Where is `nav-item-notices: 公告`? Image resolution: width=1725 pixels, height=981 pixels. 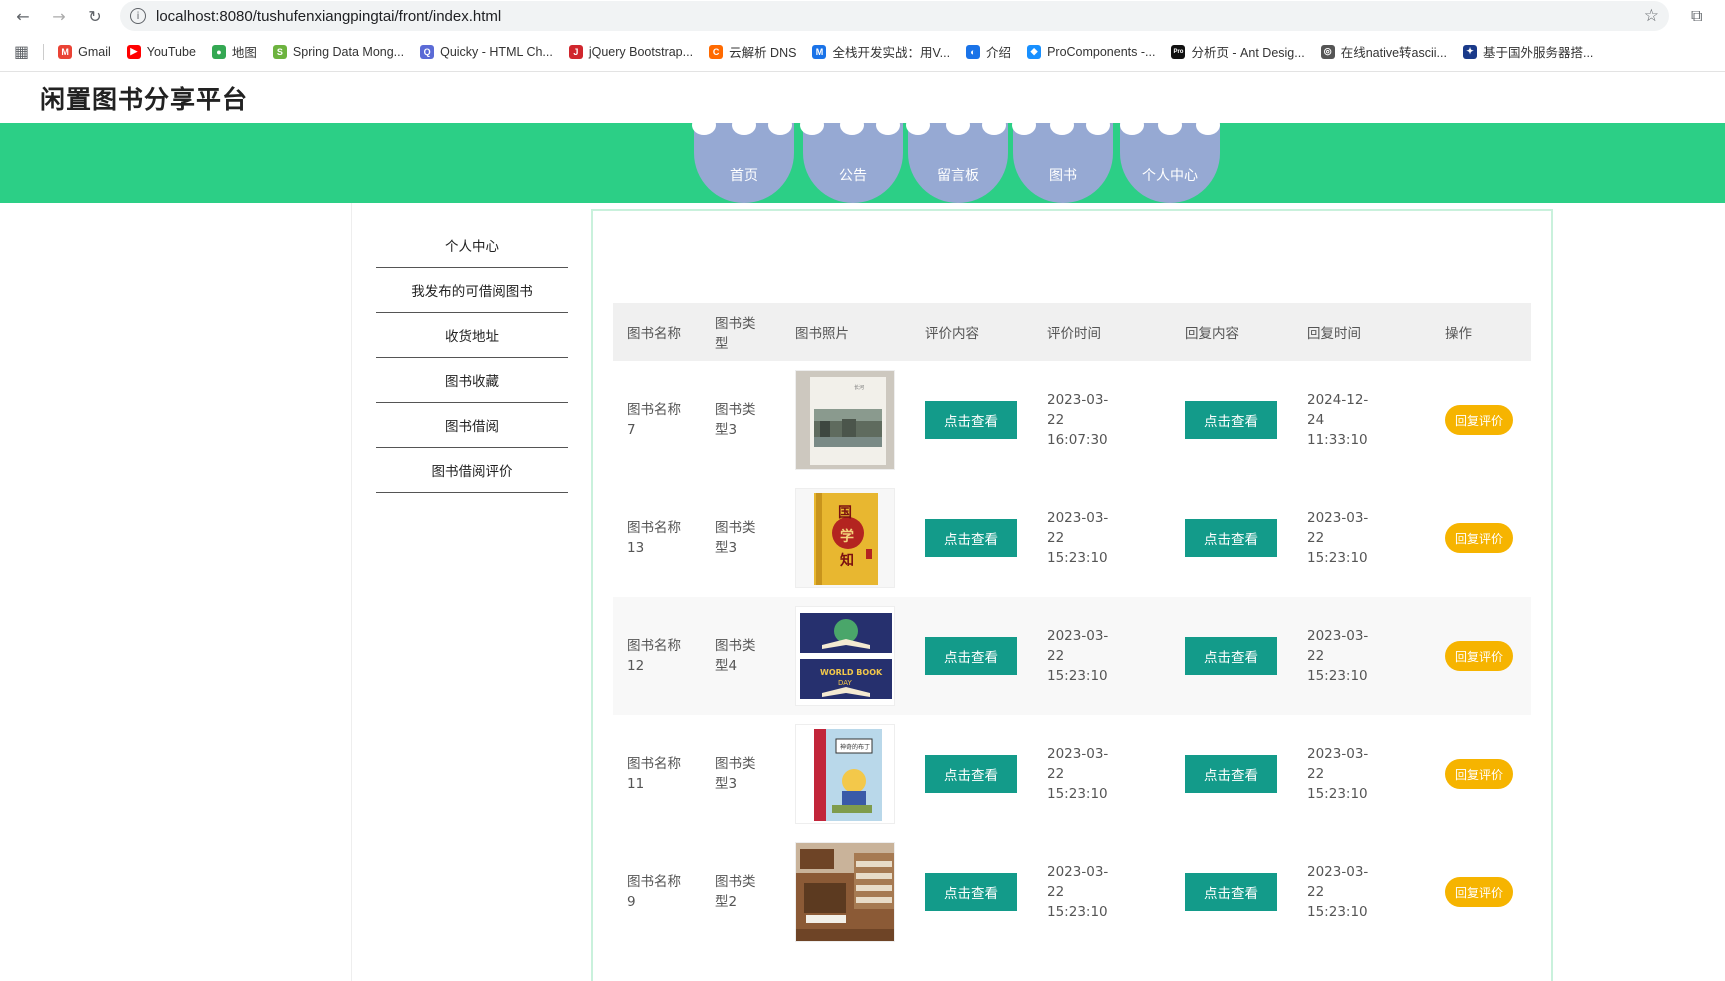 nav-item-notices: 公告 is located at coordinates (853, 163).